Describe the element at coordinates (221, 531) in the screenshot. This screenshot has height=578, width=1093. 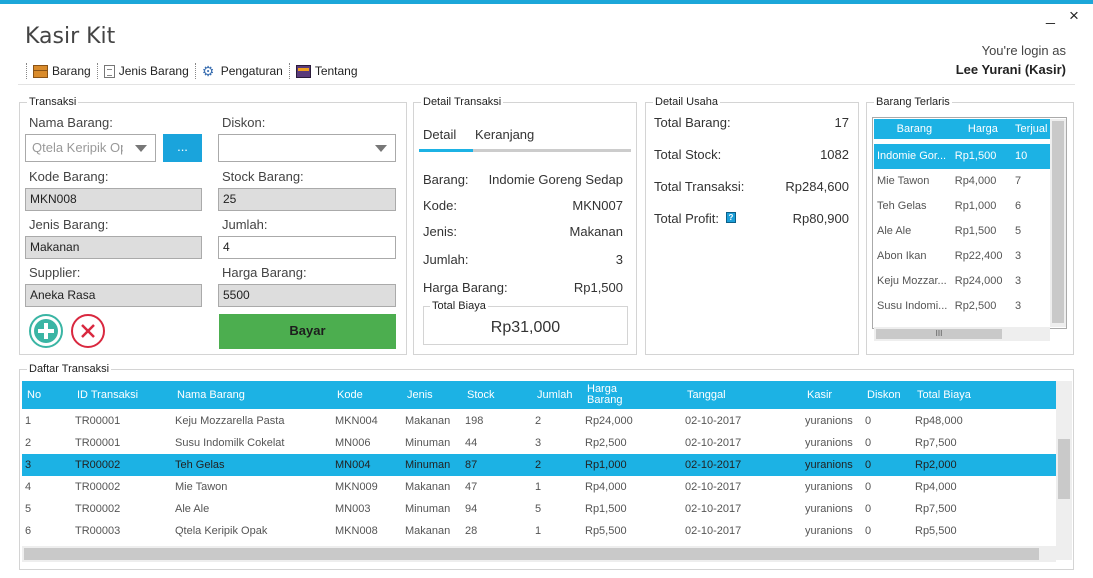
I see `cell-nama: Qtela Keripik Opak` at that location.